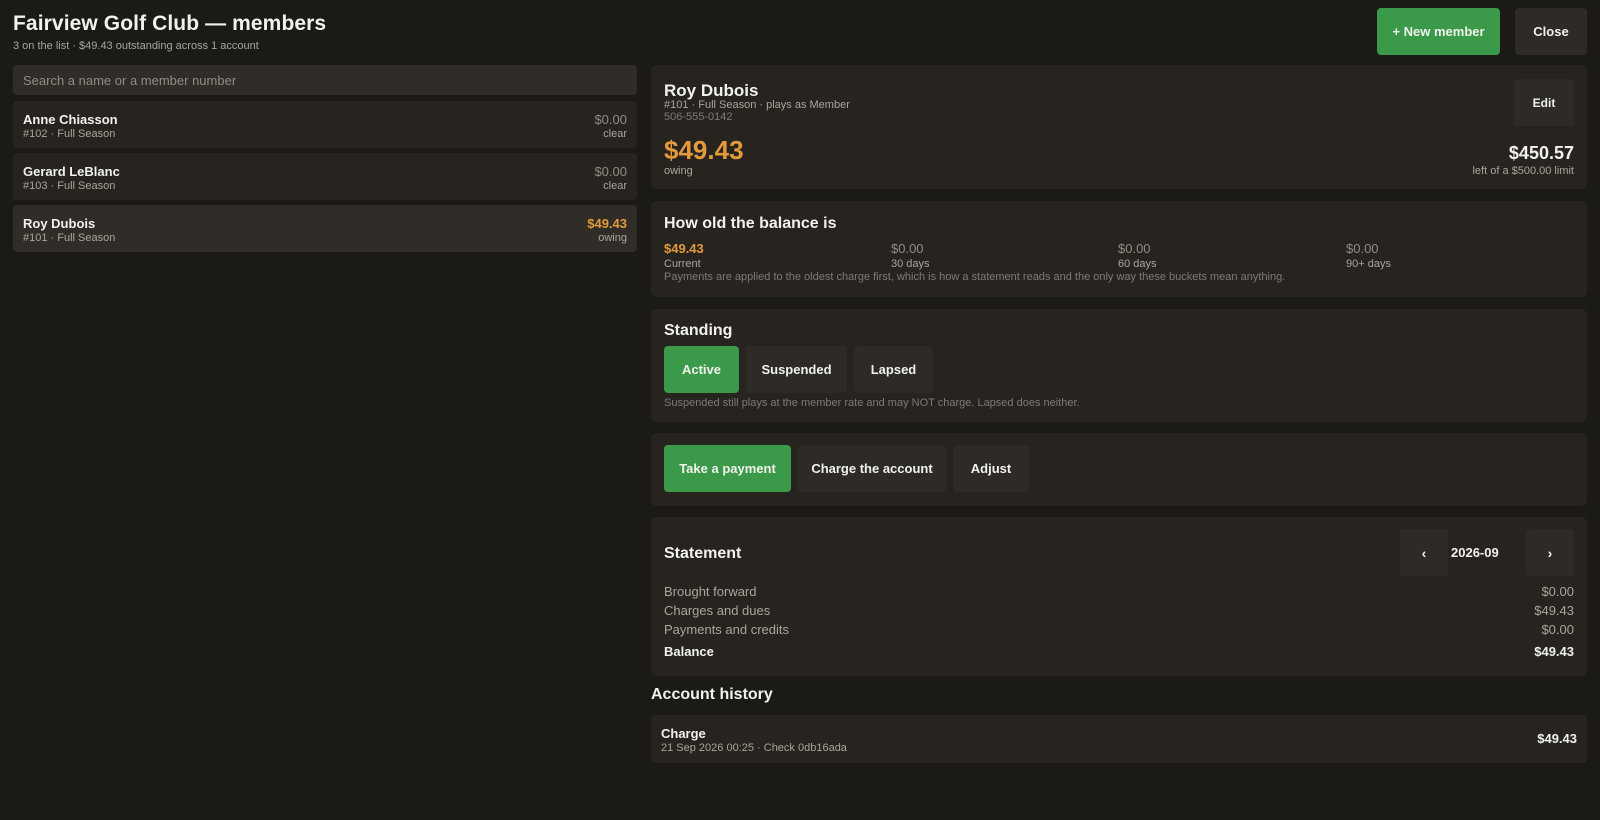 This screenshot has height=820, width=1600. I want to click on account-history-title: Account history, so click(712, 694).